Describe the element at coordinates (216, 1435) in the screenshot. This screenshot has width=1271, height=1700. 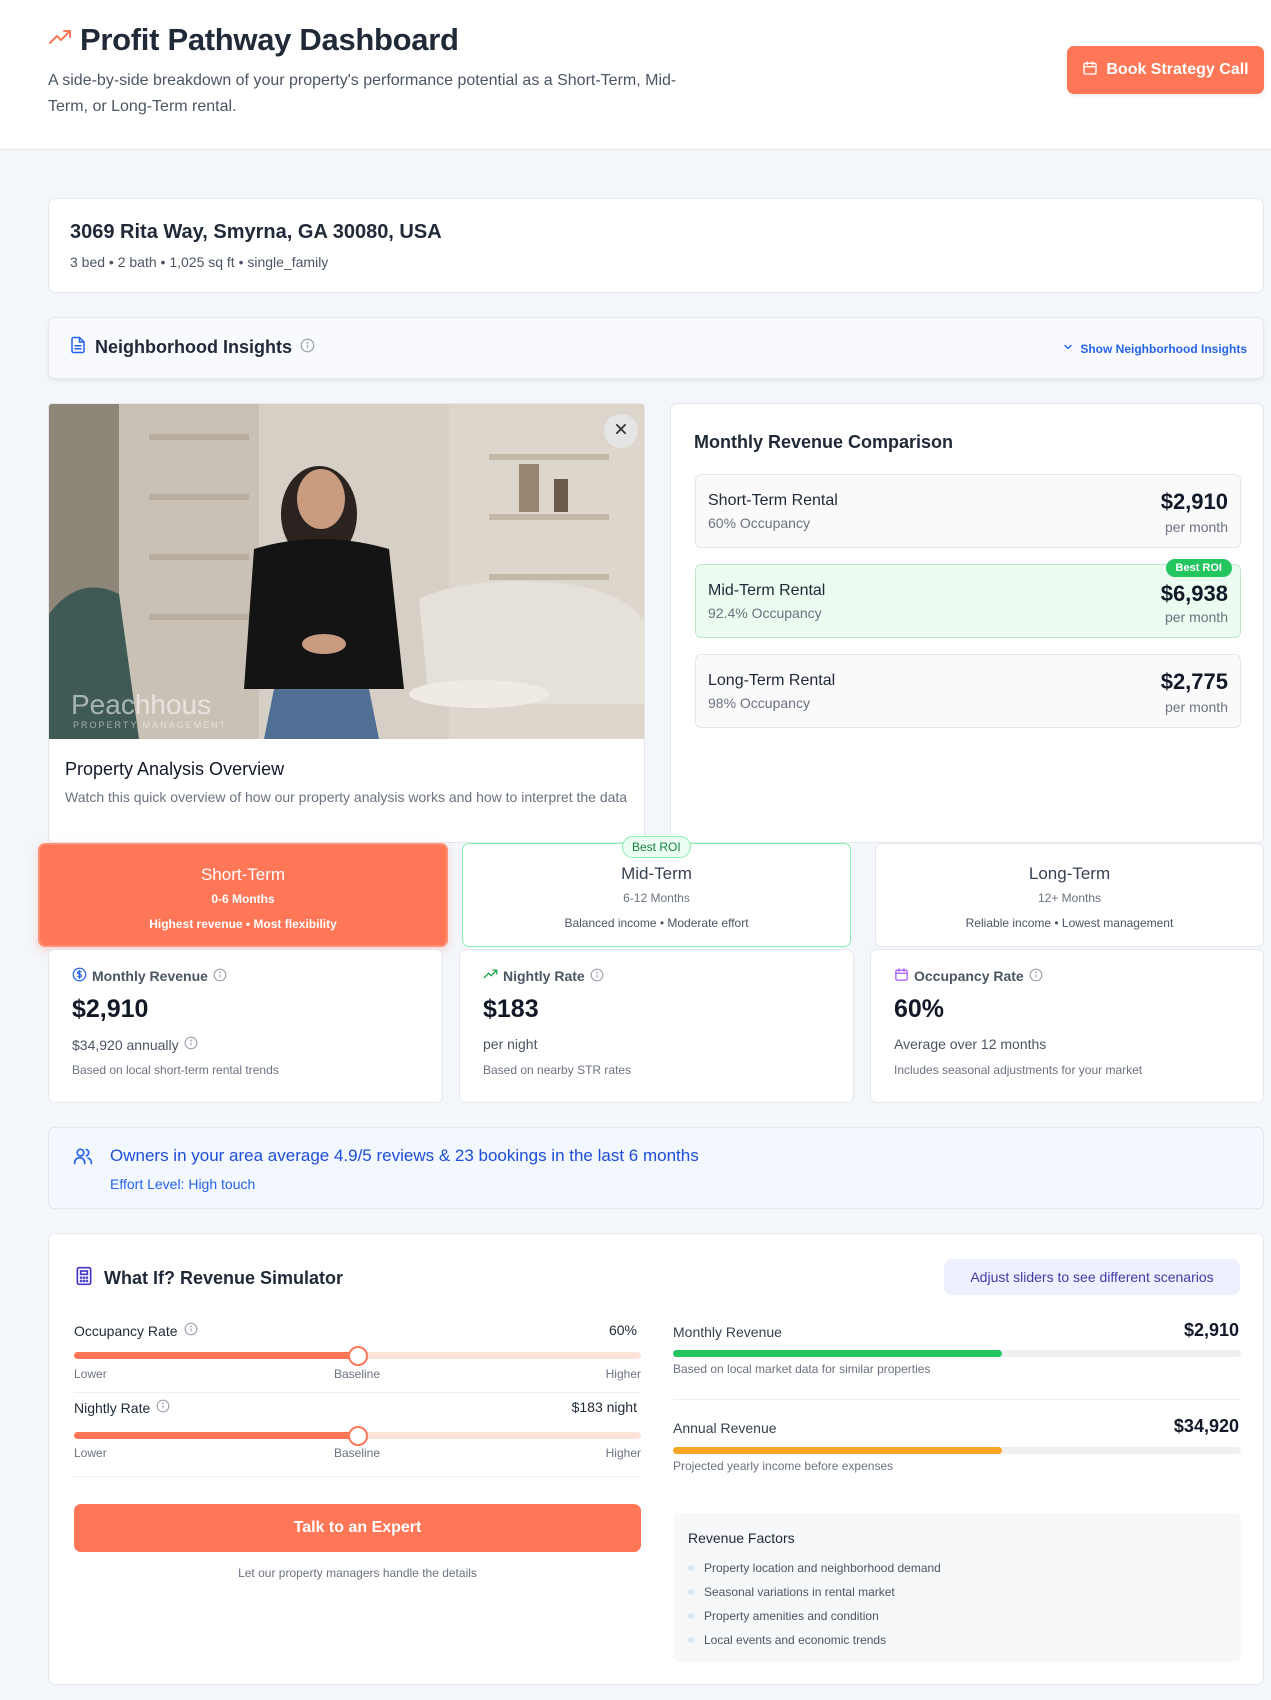
I see `nightly-slider-fill` at that location.